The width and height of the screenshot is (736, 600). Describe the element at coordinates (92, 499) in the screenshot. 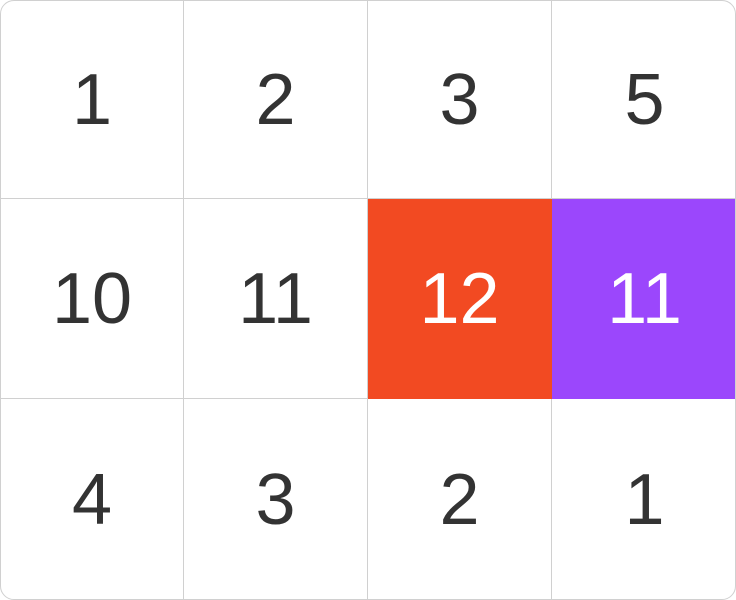

I see `board-cell: 4` at that location.